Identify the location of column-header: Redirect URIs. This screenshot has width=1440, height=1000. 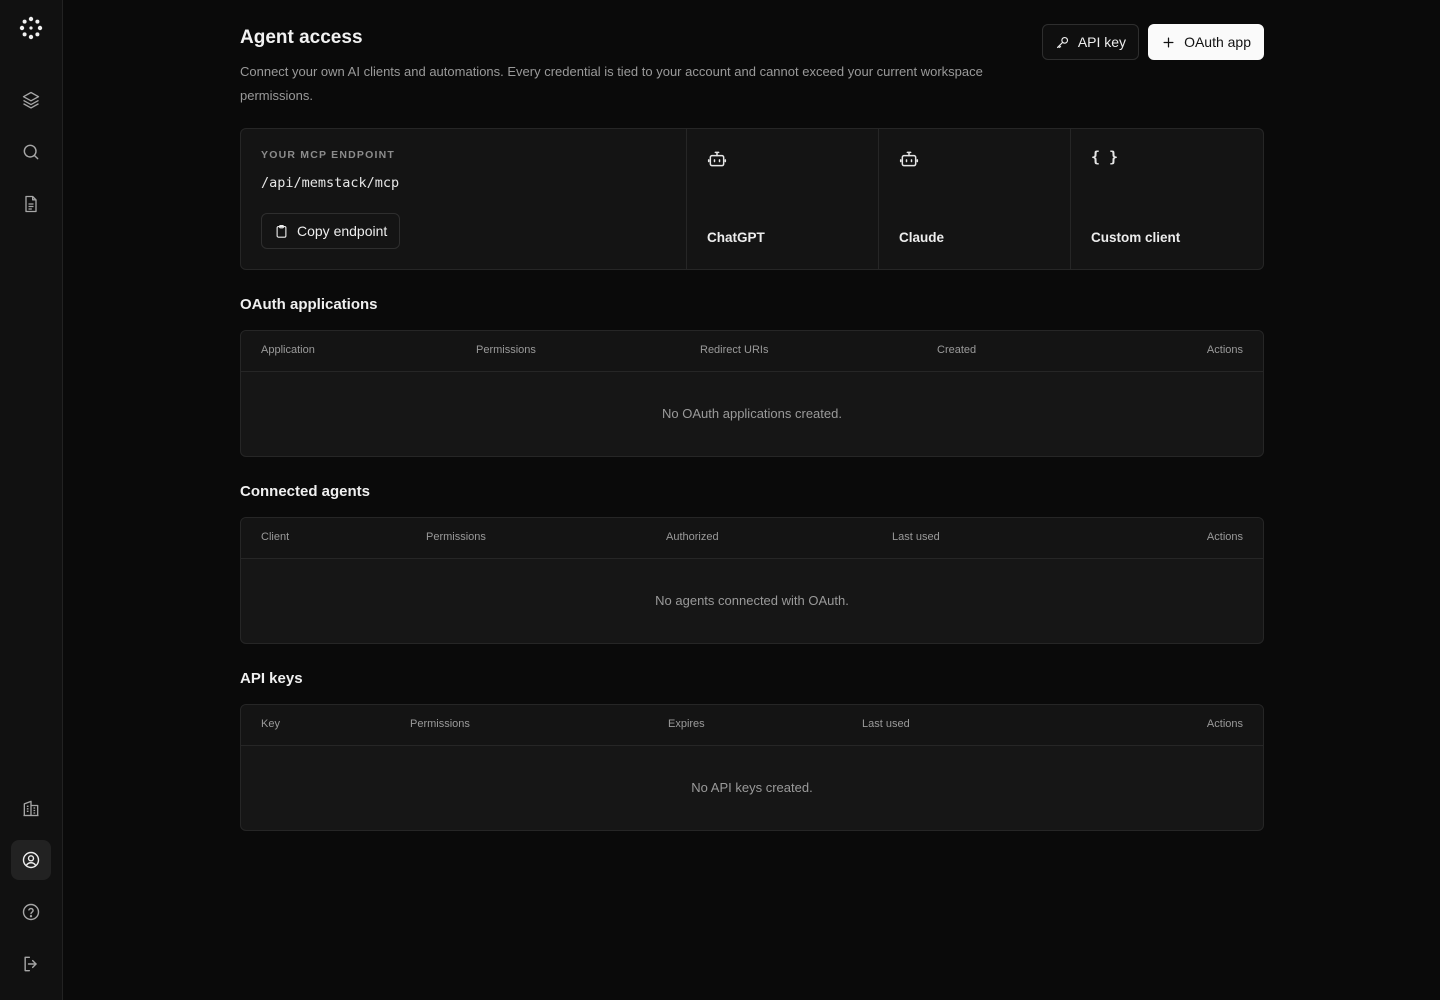
(734, 350).